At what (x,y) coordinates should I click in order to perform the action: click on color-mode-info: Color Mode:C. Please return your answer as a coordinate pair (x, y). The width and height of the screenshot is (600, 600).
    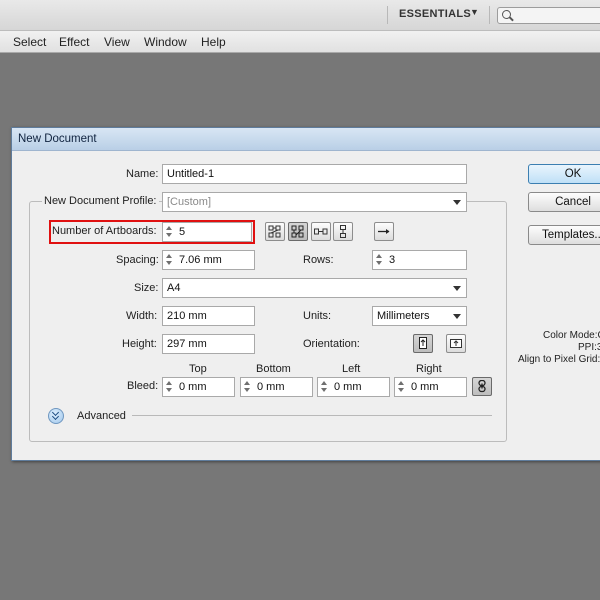
    Looking at the image, I should click on (571, 335).